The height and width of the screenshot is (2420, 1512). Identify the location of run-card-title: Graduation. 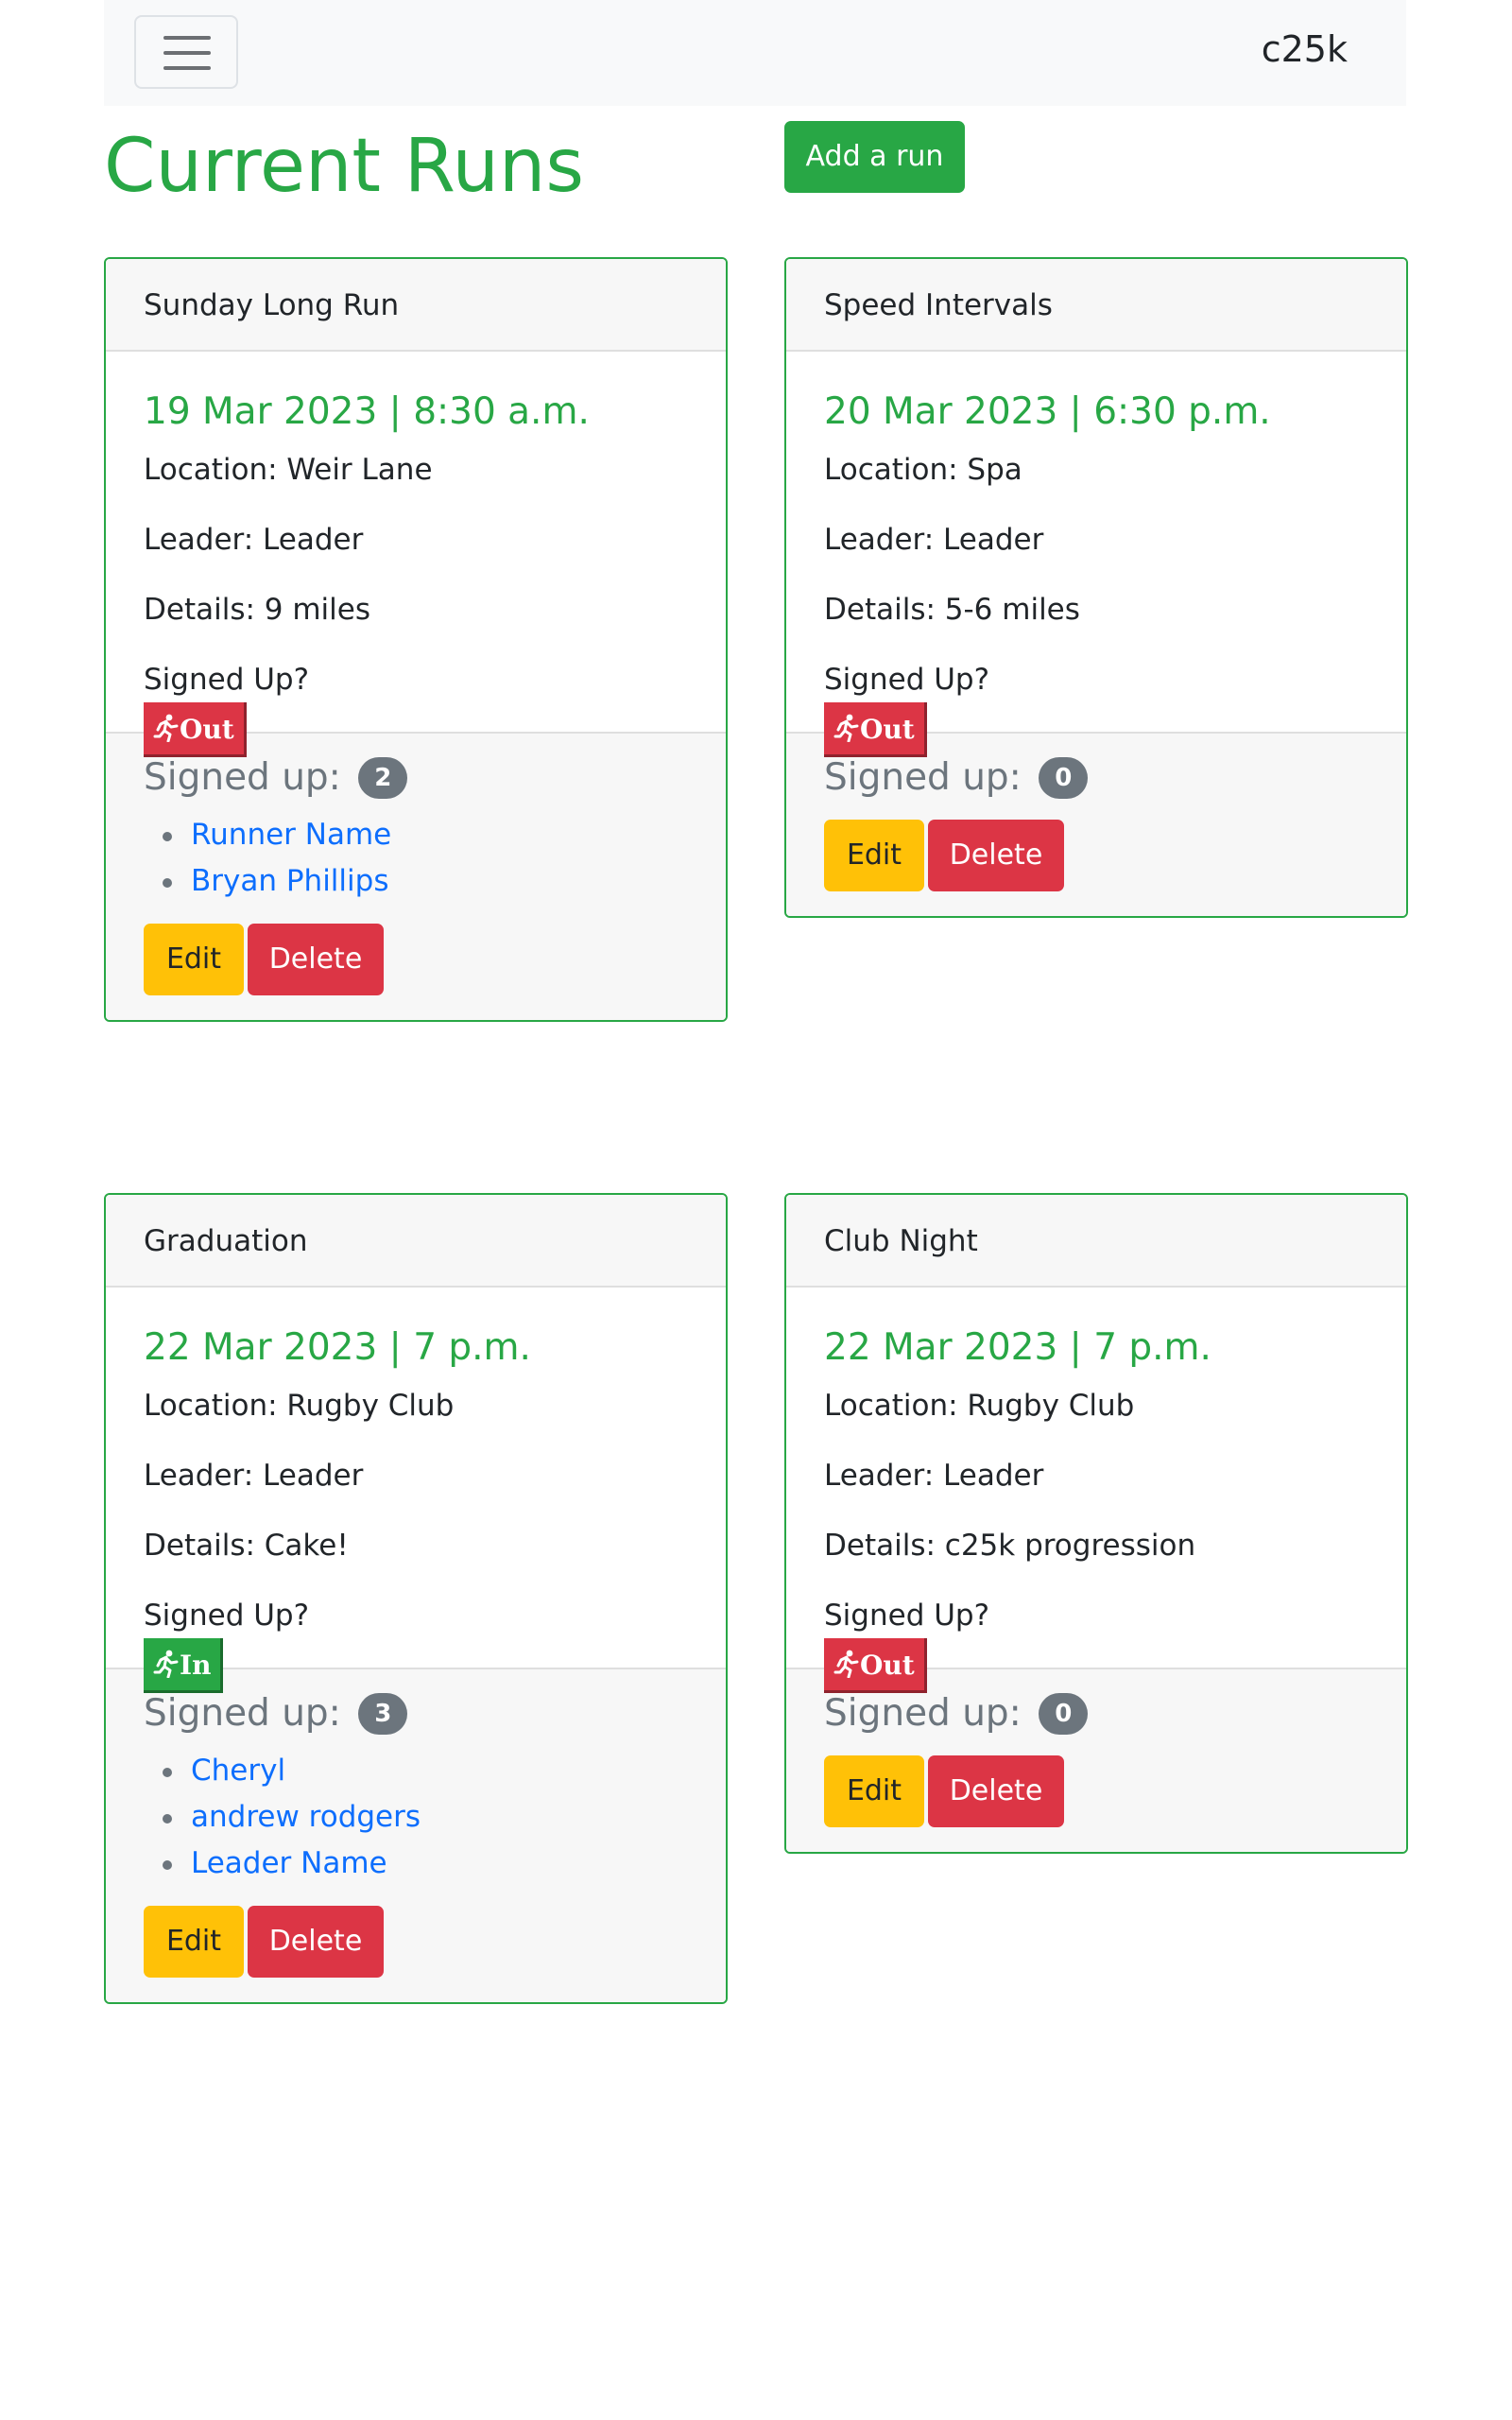
(416, 1241).